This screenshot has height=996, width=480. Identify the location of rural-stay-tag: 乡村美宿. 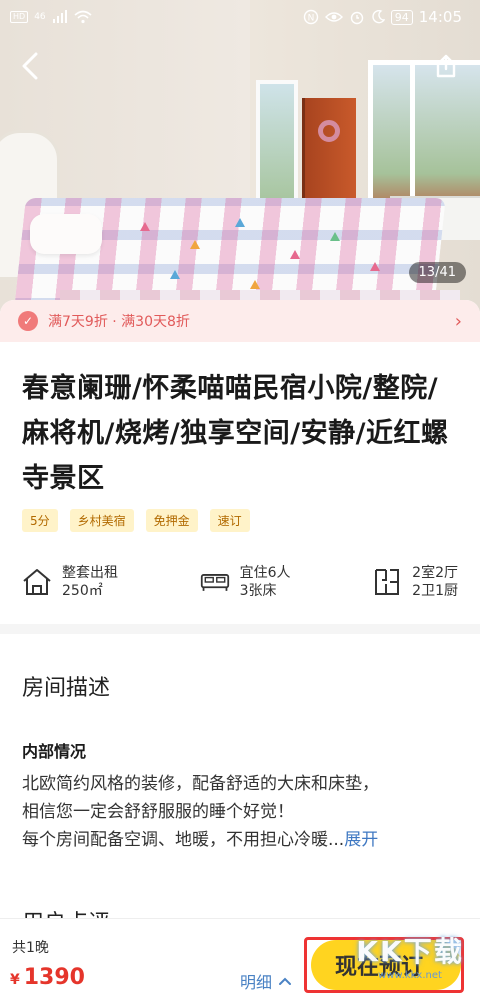
(101, 520).